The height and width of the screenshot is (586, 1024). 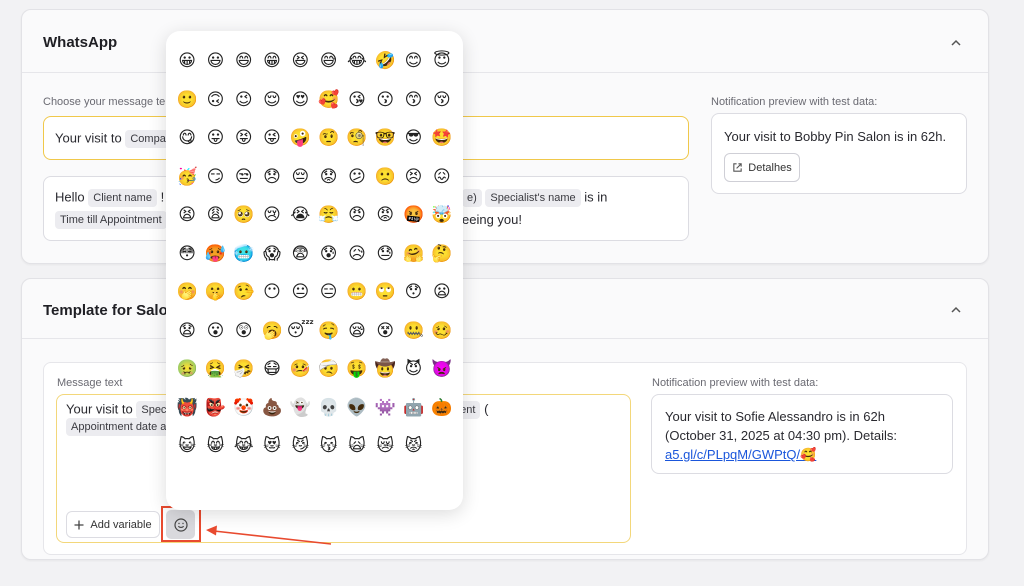 I want to click on emoji-option: 😏, so click(x=215, y=177).